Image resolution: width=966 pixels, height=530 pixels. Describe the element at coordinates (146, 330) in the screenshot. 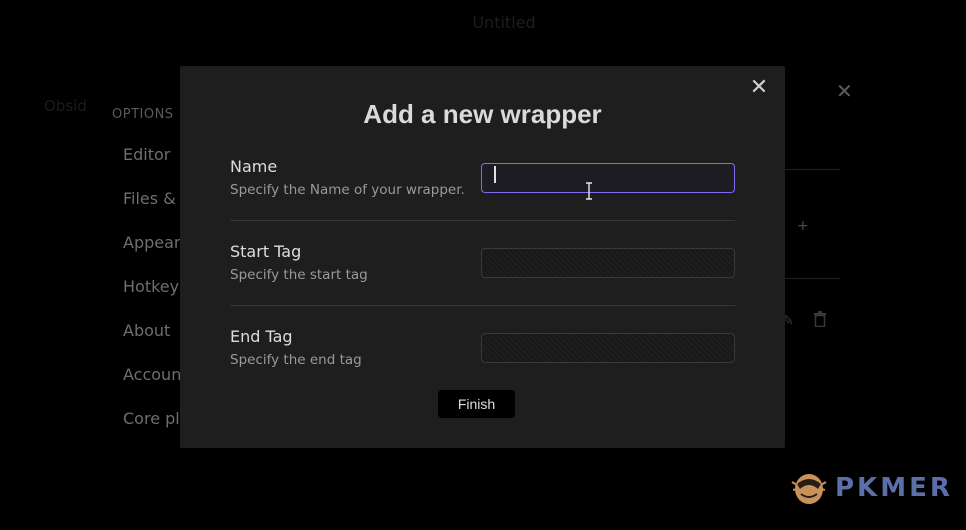

I see `nav-item-about: About` at that location.